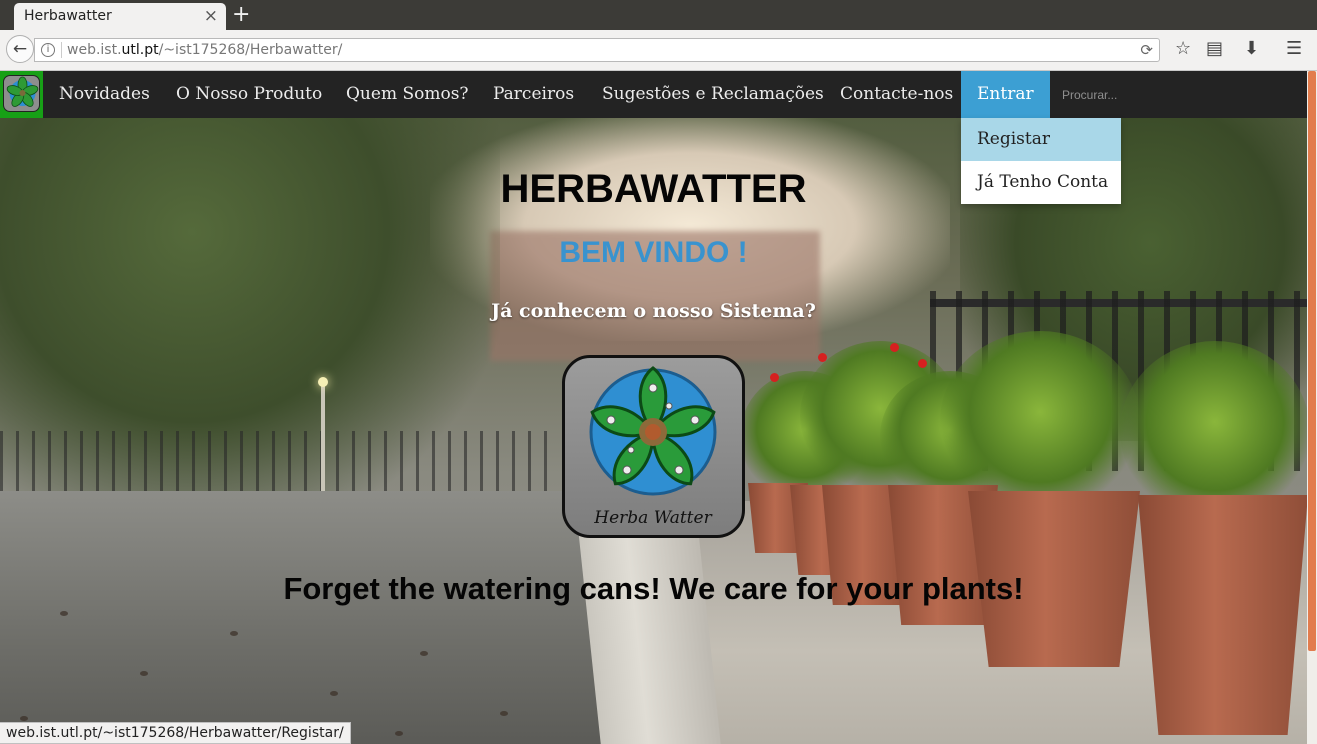  What do you see at coordinates (1183, 48) in the screenshot?
I see `star-icon: ☆` at bounding box center [1183, 48].